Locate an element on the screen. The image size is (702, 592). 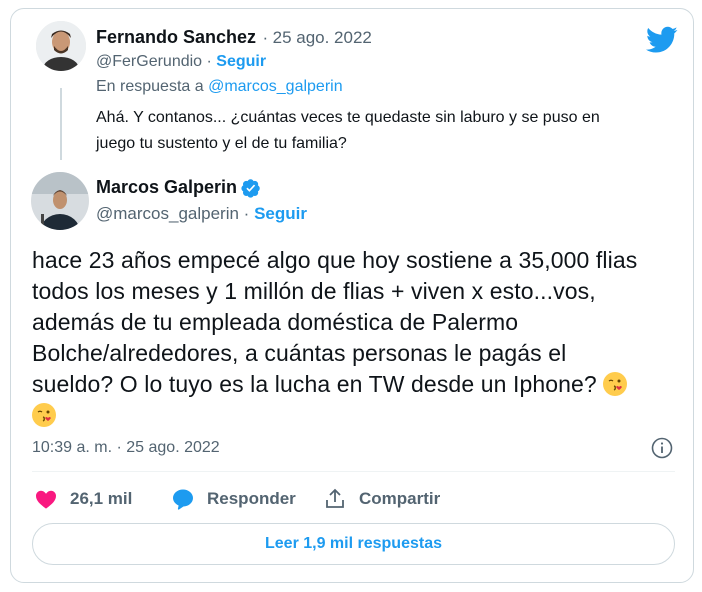
main-timestamp: 10:39 a. m. · 25 ago. 2022 is located at coordinates (126, 448).